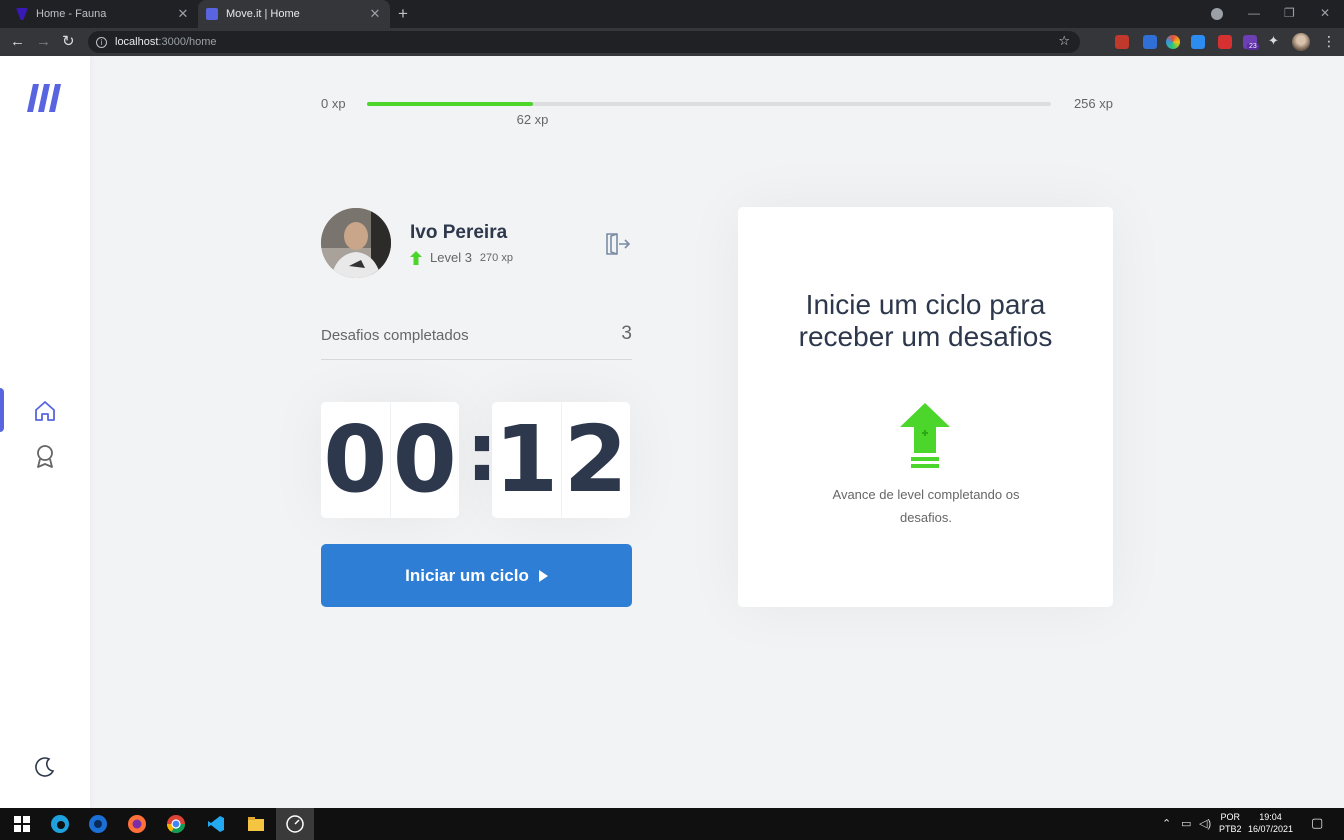  What do you see at coordinates (459, 232) in the screenshot?
I see `profile-name: Ivo Pereira` at bounding box center [459, 232].